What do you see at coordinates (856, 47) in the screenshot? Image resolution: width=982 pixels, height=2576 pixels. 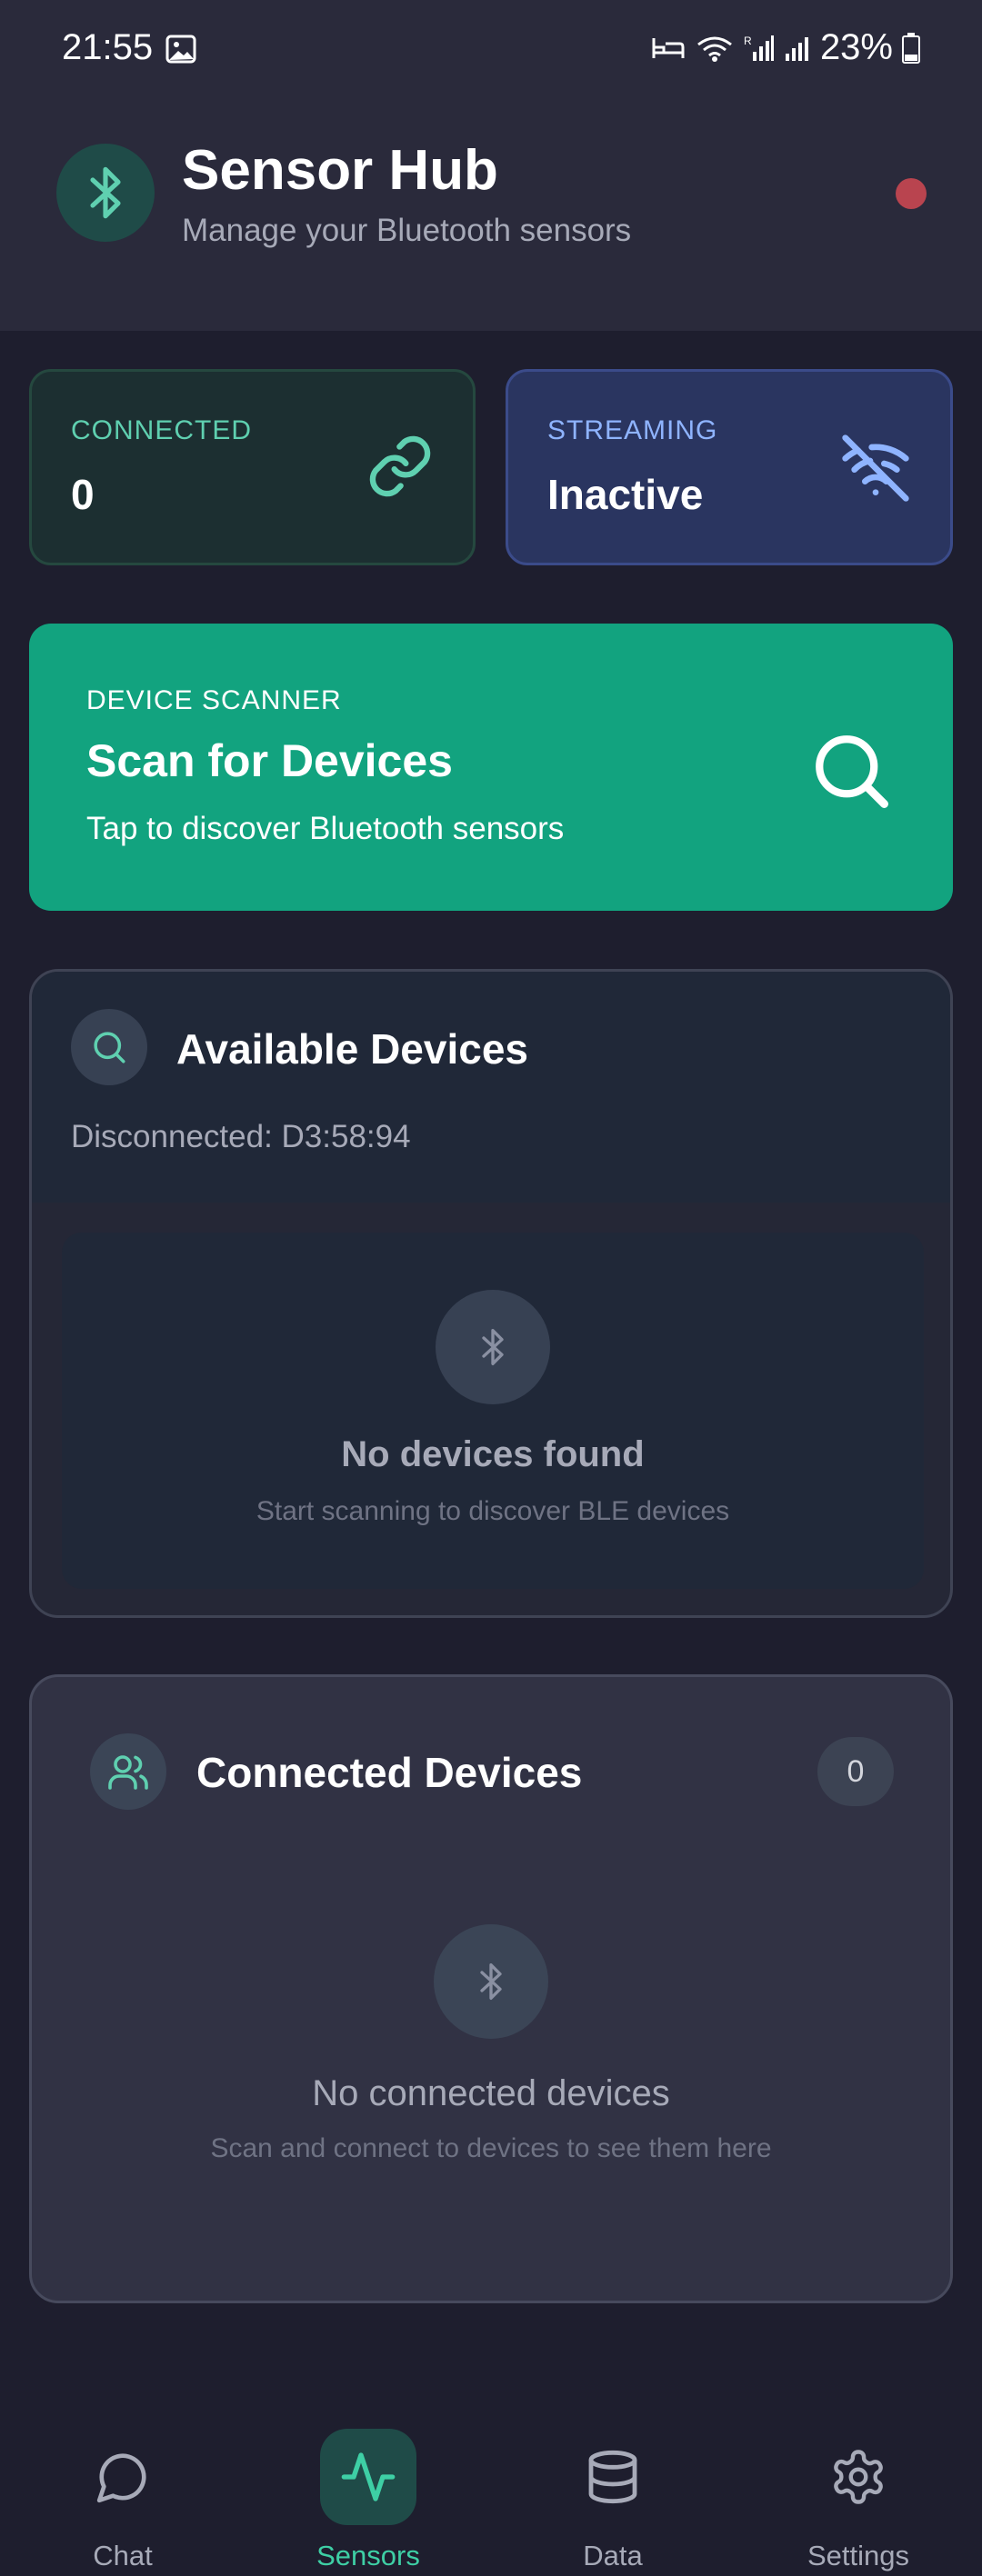 I see `battery-text: 23%` at bounding box center [856, 47].